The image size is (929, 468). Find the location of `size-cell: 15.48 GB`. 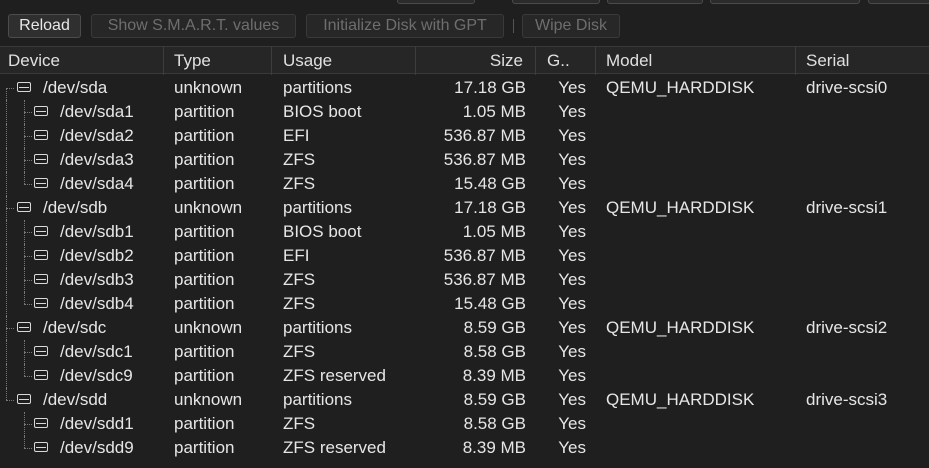

size-cell: 15.48 GB is located at coordinates (490, 303).